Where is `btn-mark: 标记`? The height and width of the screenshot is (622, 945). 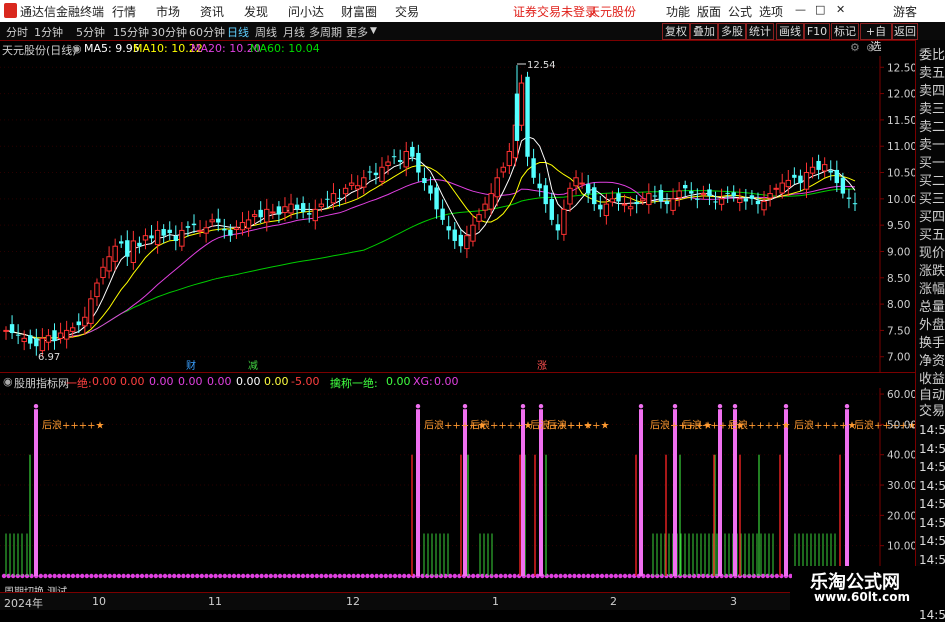
btn-mark: 标记 is located at coordinates (845, 31).